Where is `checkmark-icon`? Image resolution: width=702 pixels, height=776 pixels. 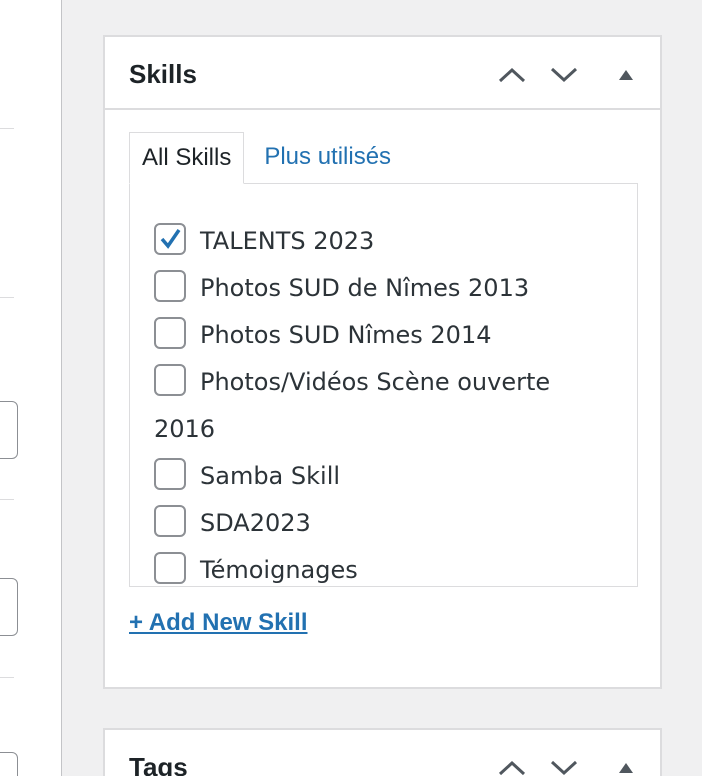
checkmark-icon is located at coordinates (170, 239).